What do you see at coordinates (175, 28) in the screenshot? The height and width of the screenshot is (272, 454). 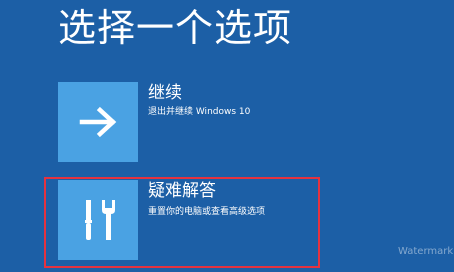 I see `page-title: 选择一个选项` at bounding box center [175, 28].